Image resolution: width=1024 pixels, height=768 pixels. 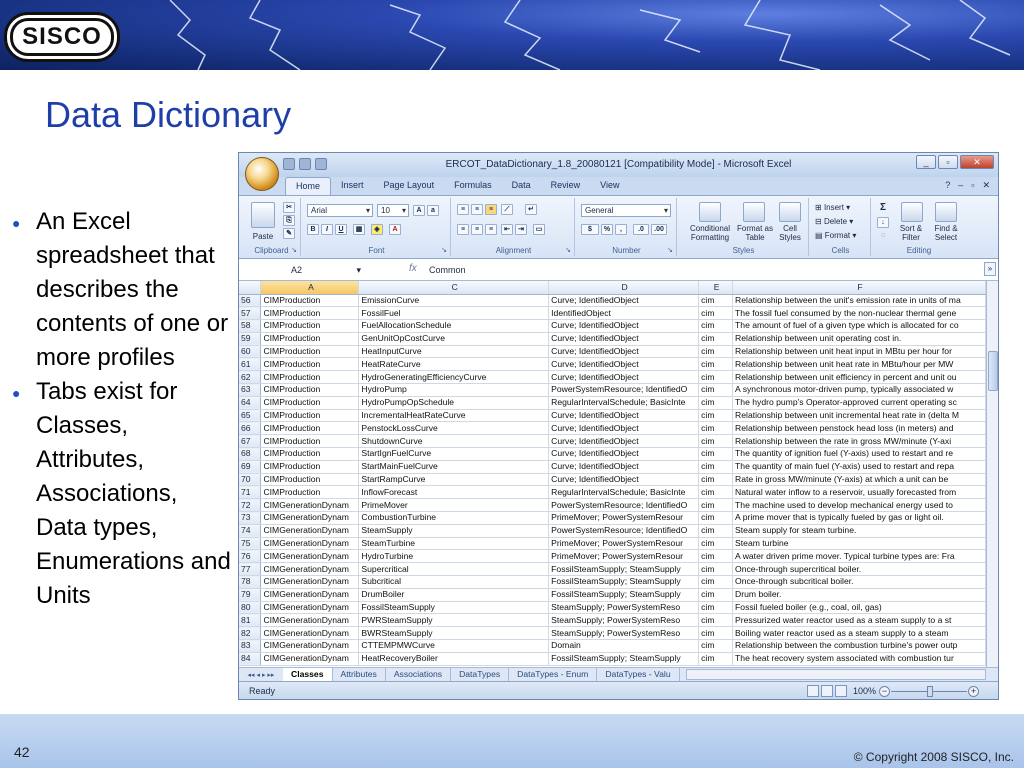 I want to click on function-icon: fx, so click(x=413, y=268).